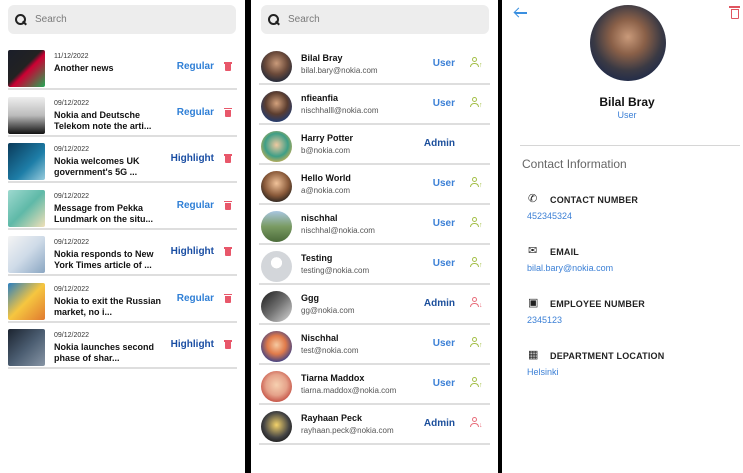 This screenshot has height=473, width=743. Describe the element at coordinates (51, 19) in the screenshot. I see `news-search-placeholder: Search` at that location.